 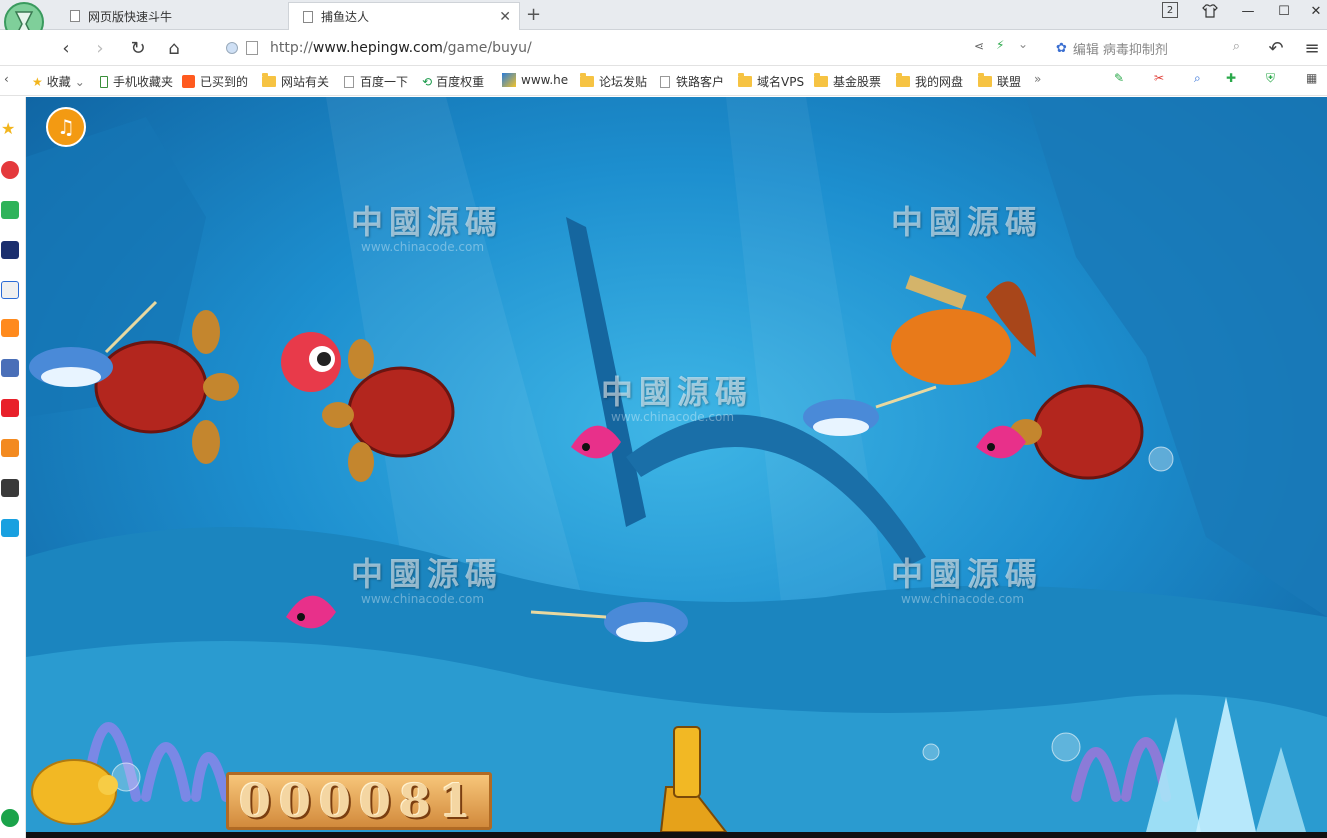 What do you see at coordinates (632, 48) in the screenshot?
I see `address-bar: http://www.hepingw.com/game/buyu/ ⋖ ⚡ ⌄` at bounding box center [632, 48].